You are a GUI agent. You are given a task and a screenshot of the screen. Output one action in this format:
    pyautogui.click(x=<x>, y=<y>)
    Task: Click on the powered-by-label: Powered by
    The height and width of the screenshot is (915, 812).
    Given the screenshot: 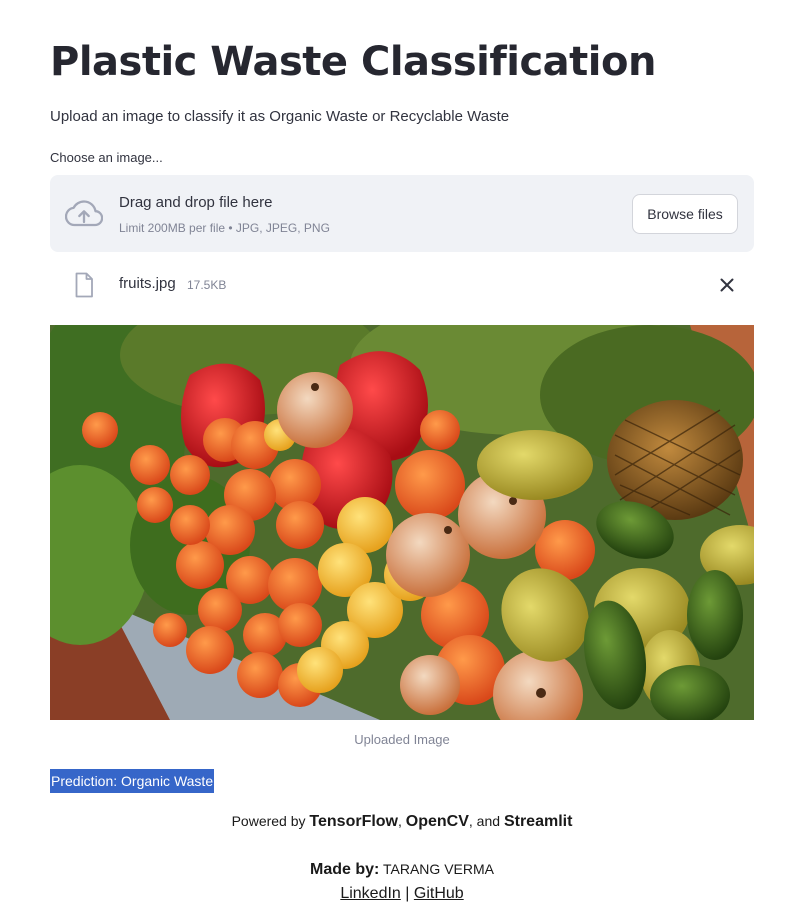 What is the action you would take?
    pyautogui.click(x=268, y=821)
    